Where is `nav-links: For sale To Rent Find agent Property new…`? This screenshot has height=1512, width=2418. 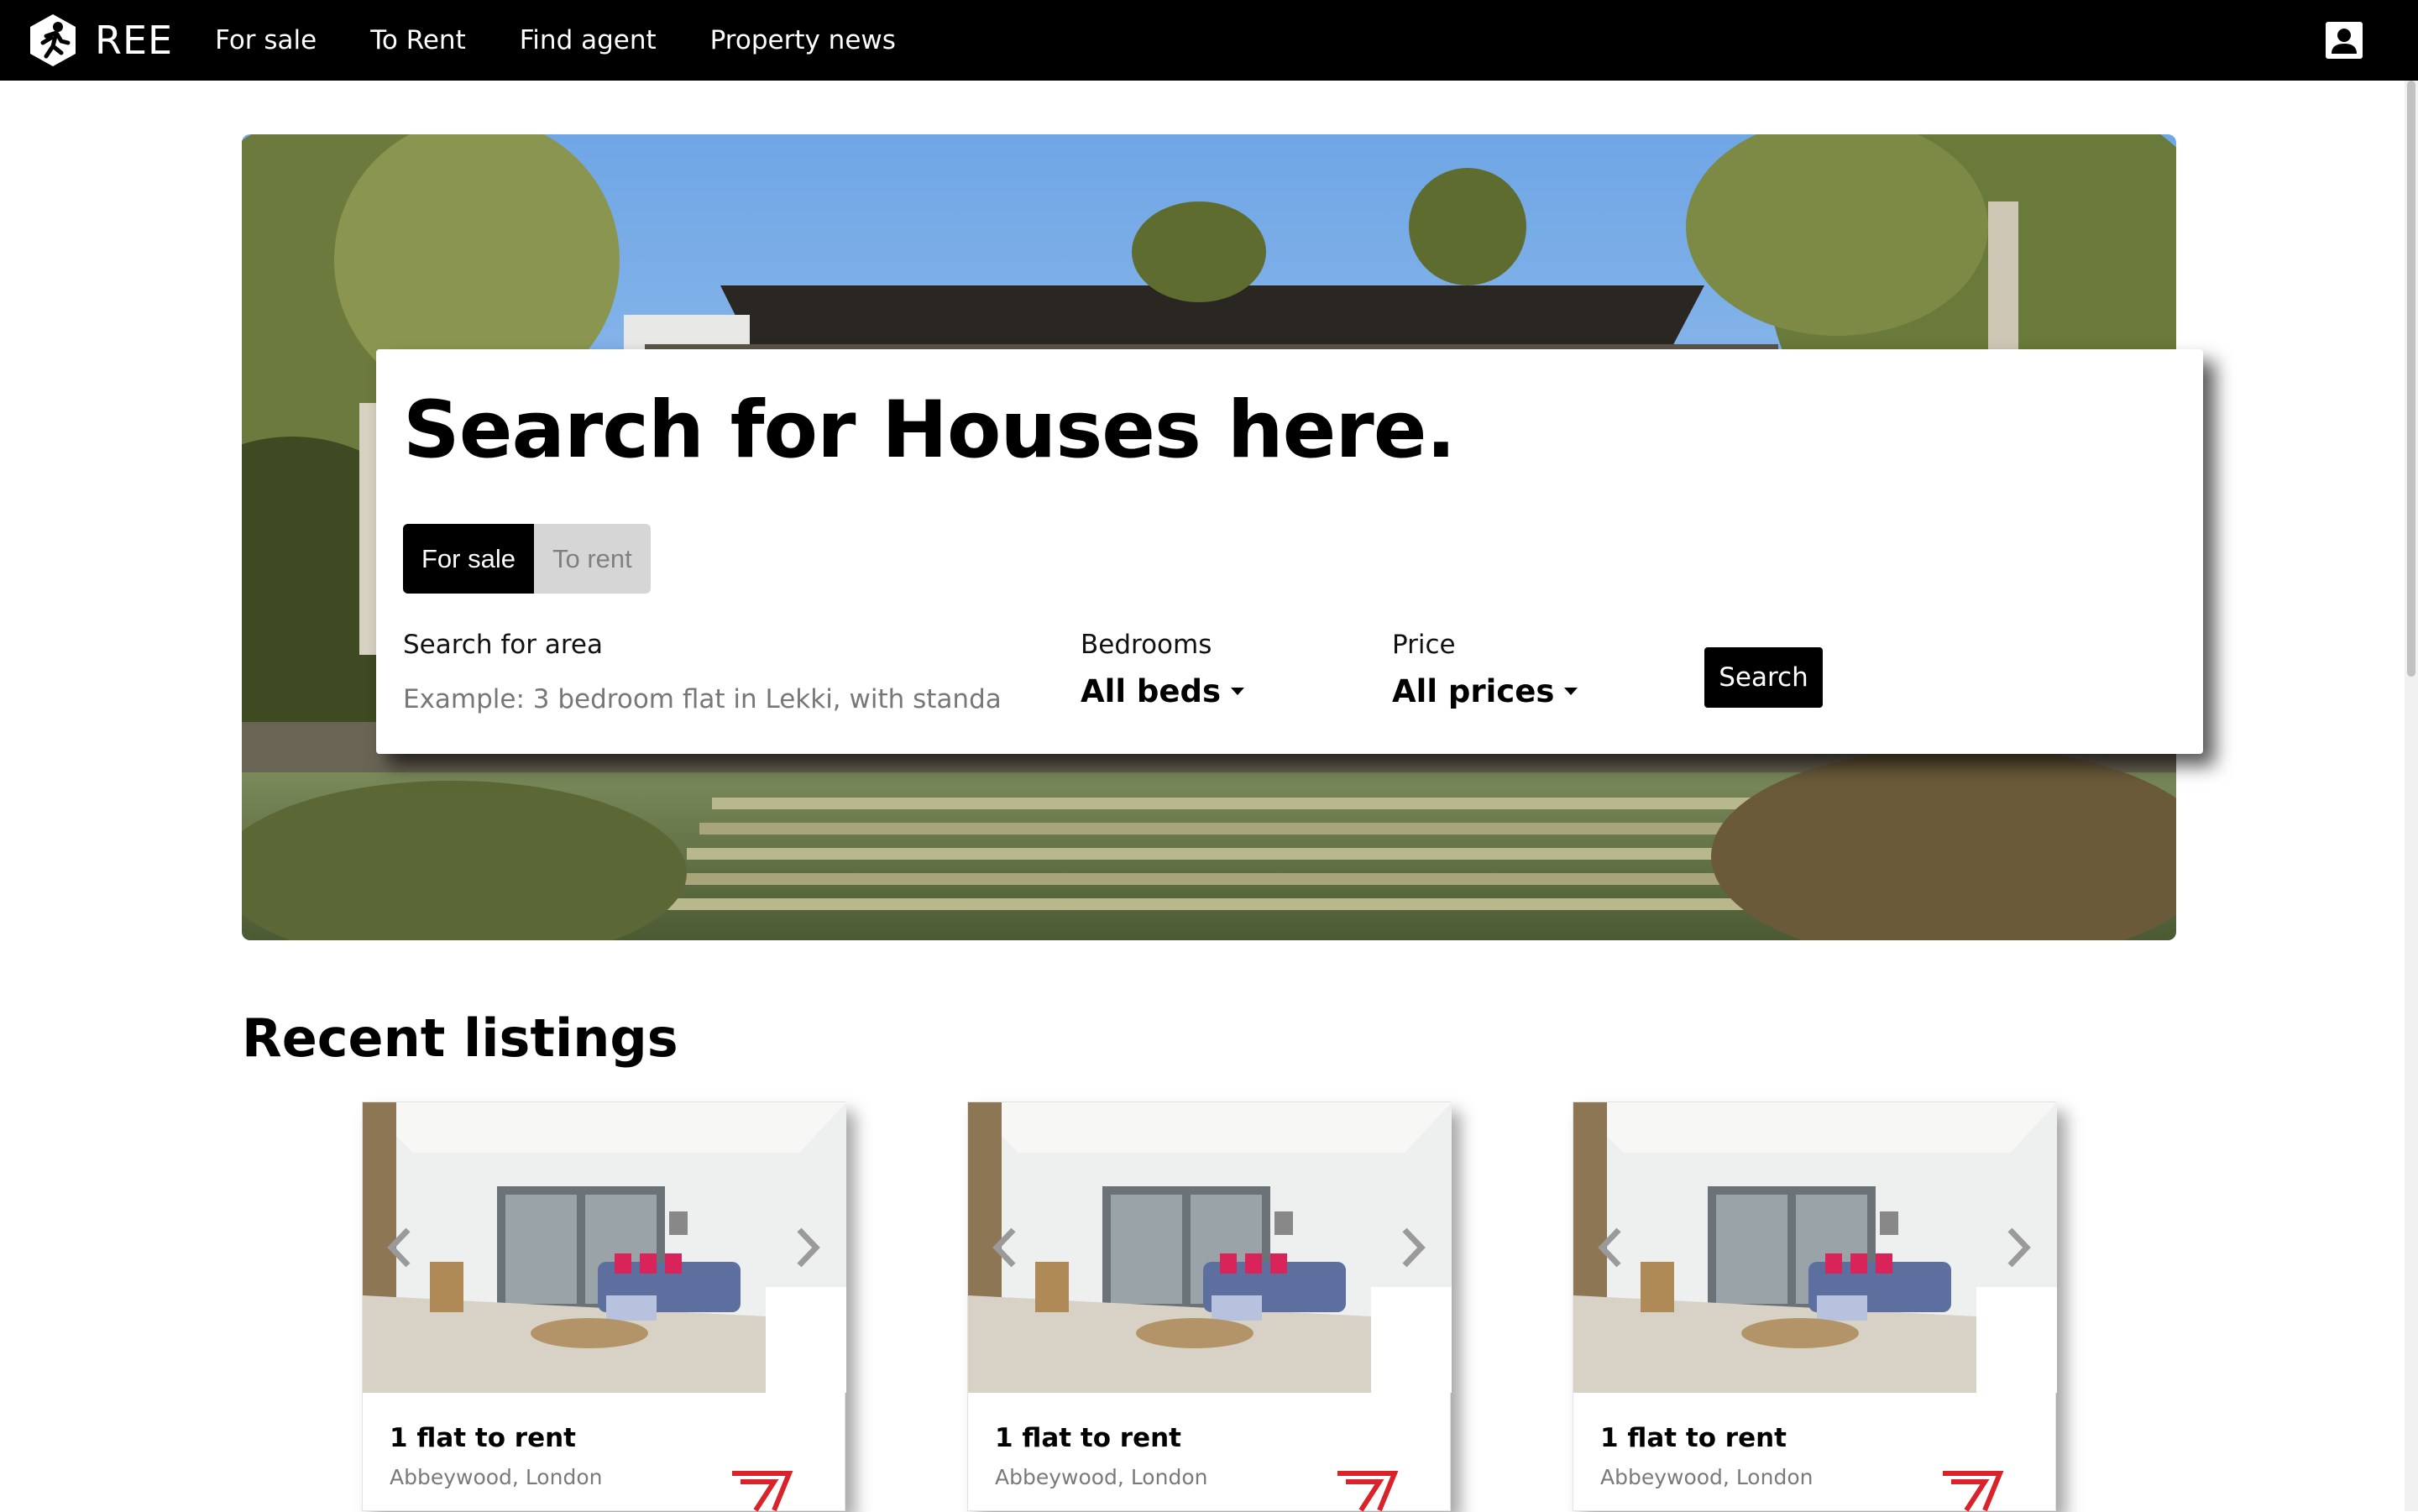 nav-links: For sale To Rent Find agent Property new… is located at coordinates (582, 40).